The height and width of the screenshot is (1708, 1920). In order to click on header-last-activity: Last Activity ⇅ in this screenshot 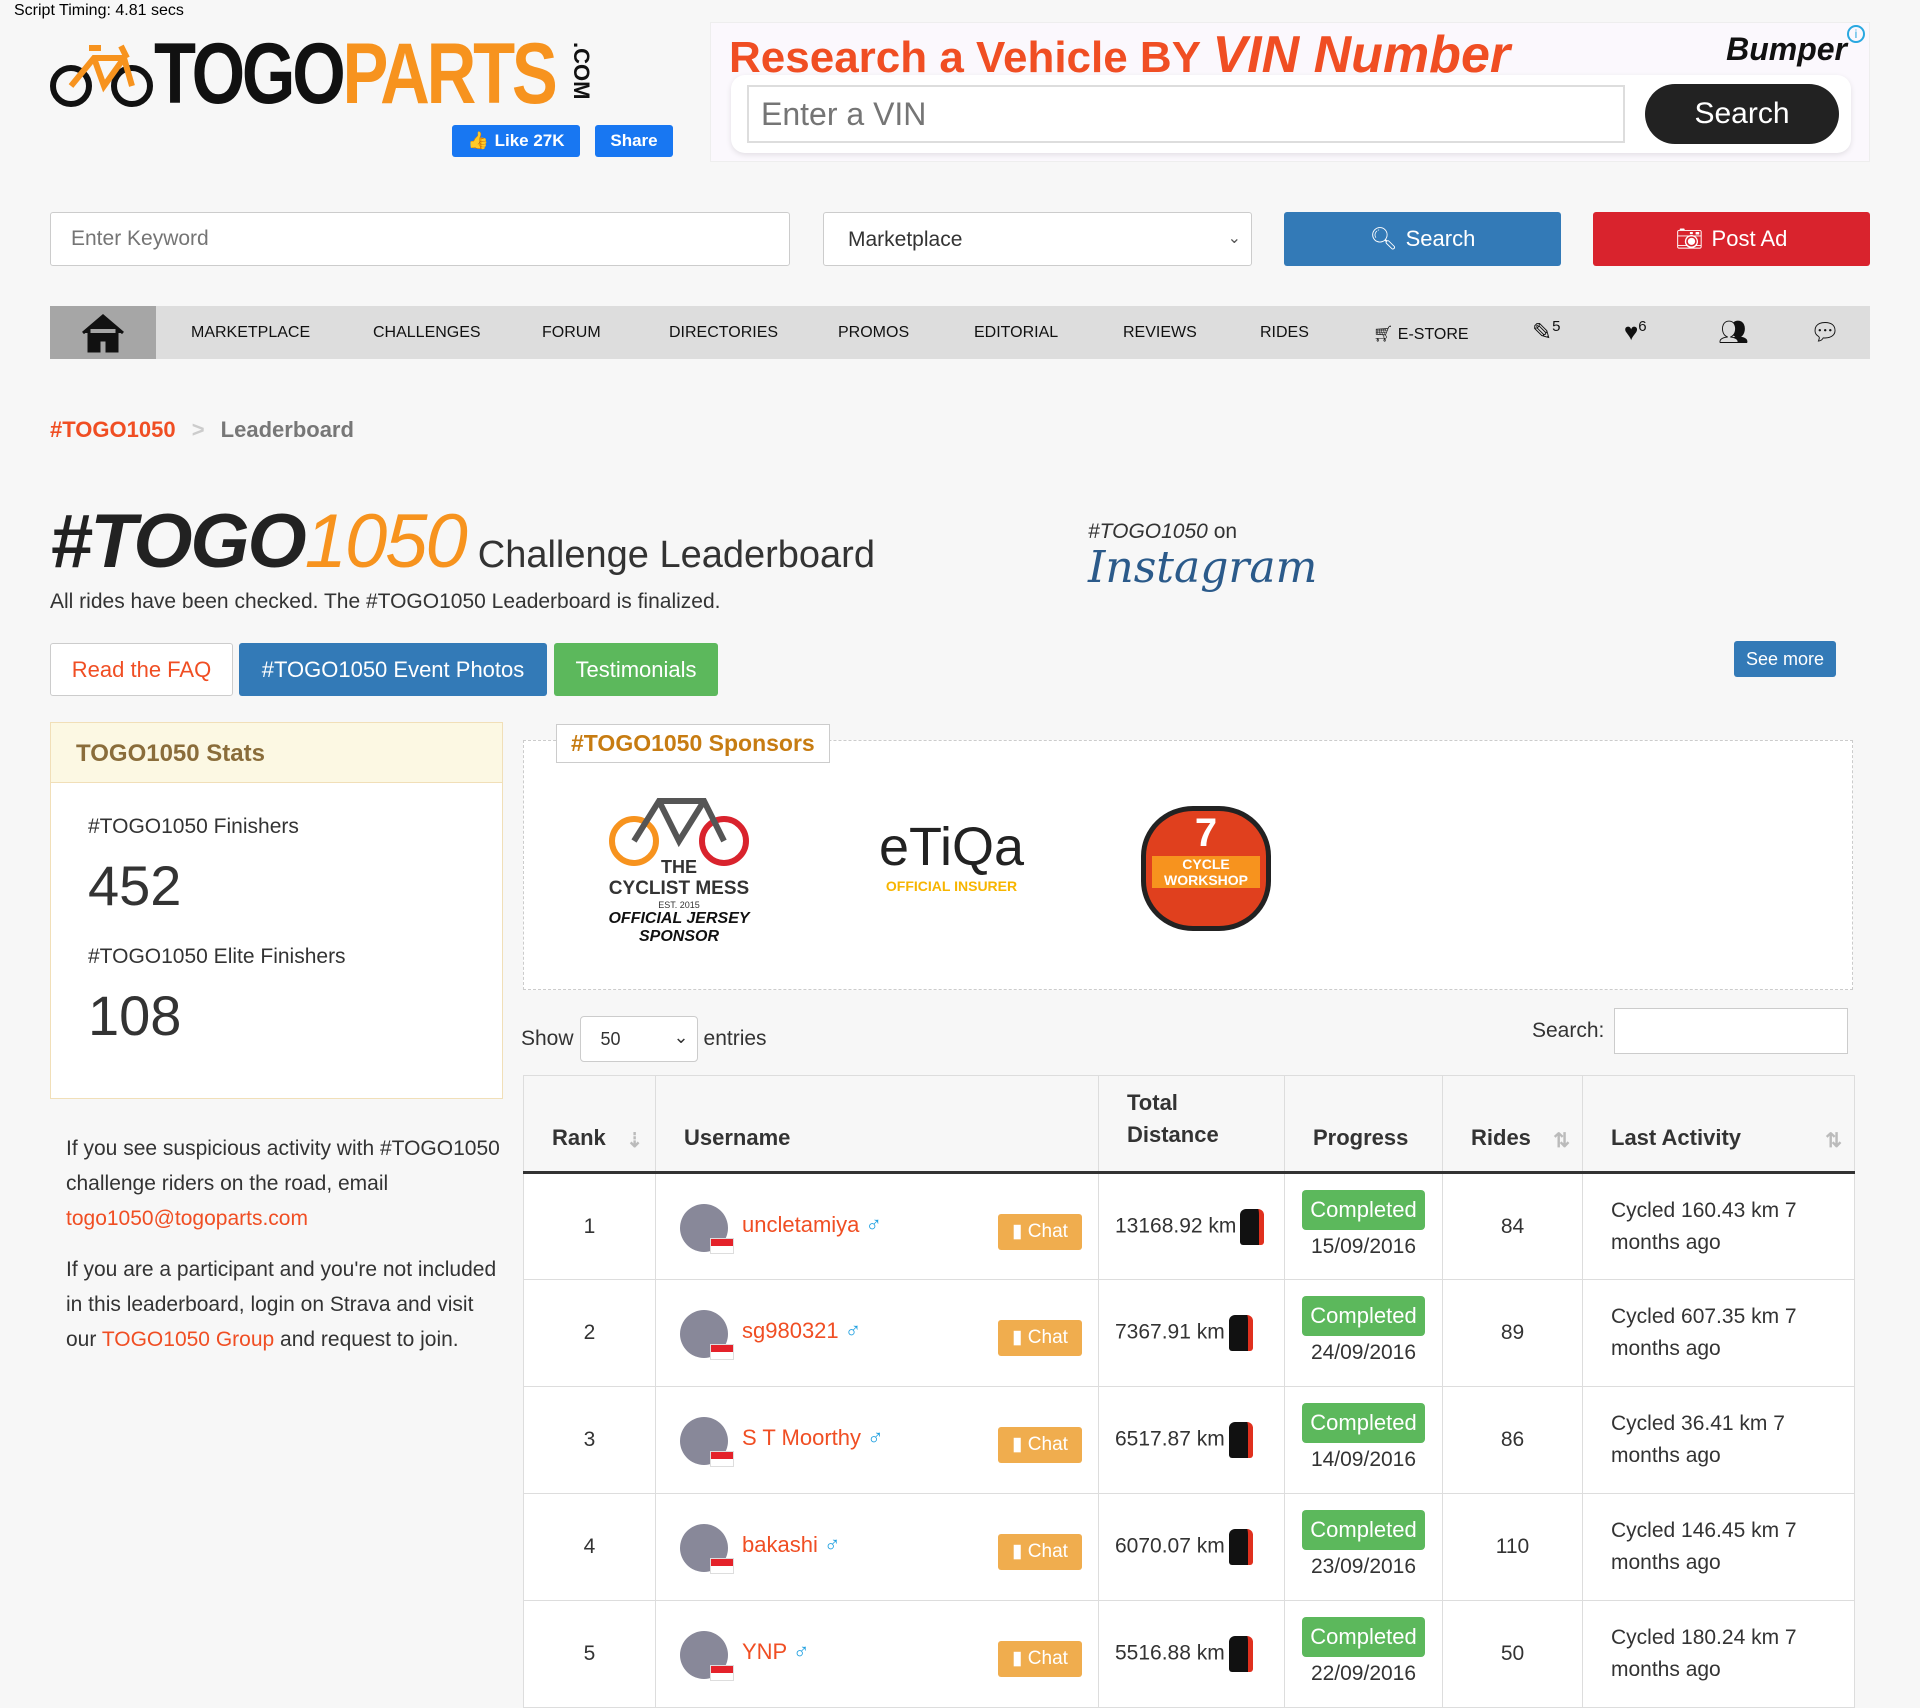, I will do `click(1718, 1124)`.